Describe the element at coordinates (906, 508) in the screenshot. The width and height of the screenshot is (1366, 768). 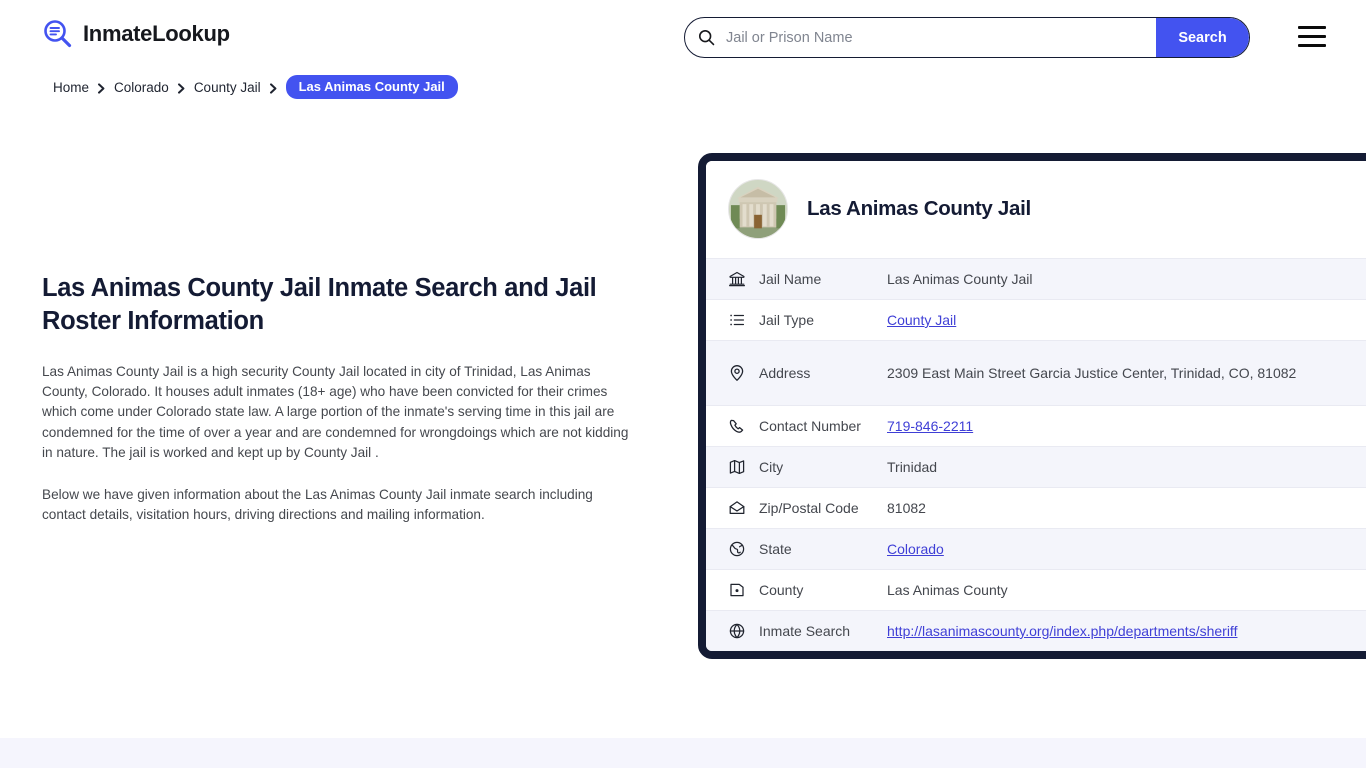
I see `row-value: 81082` at that location.